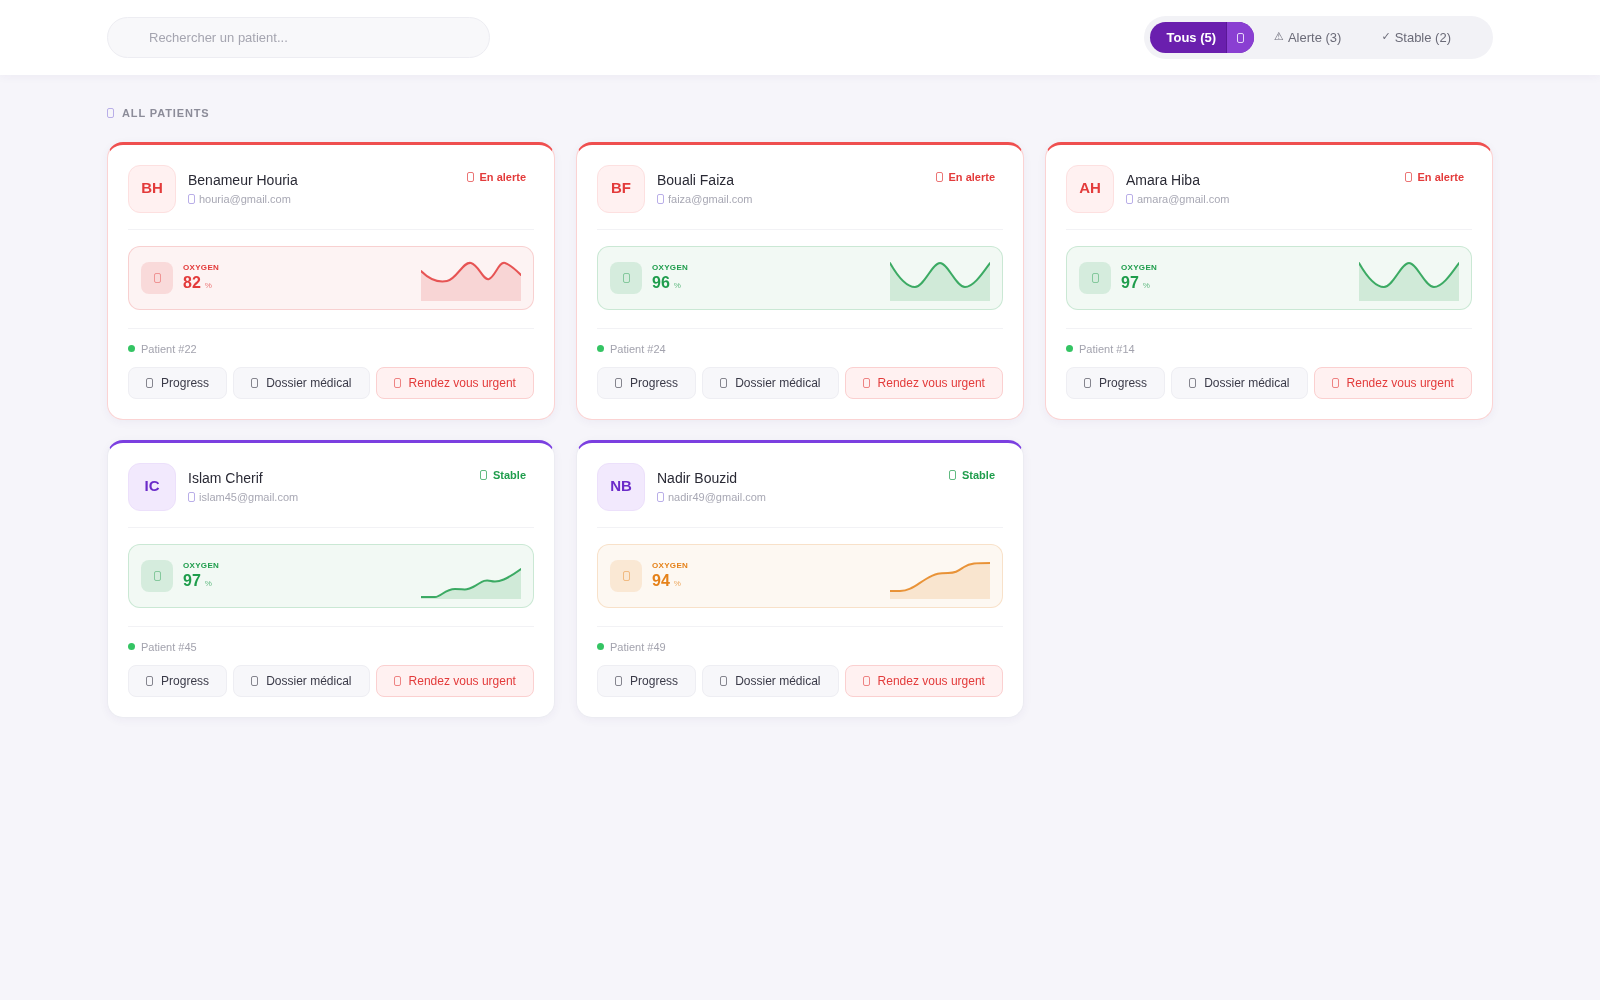 The height and width of the screenshot is (1000, 1600). What do you see at coordinates (152, 486) in the screenshot?
I see `avatar: IC` at bounding box center [152, 486].